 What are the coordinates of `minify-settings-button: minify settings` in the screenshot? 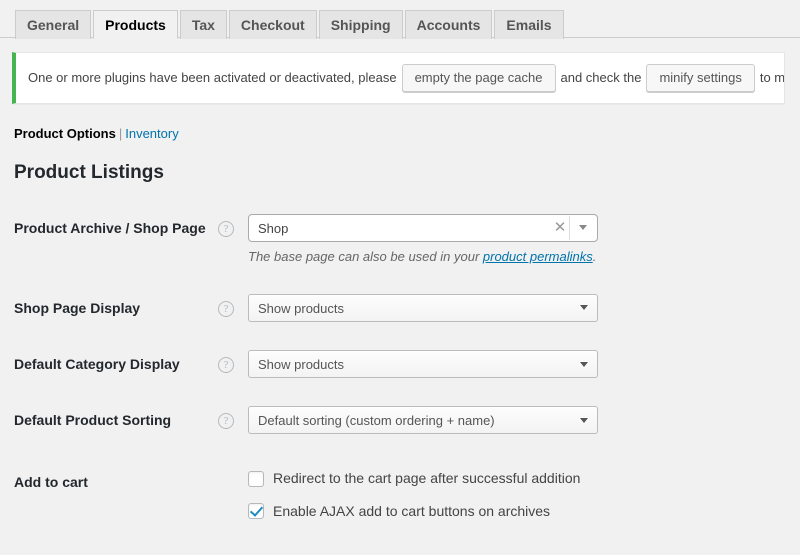 It's located at (700, 78).